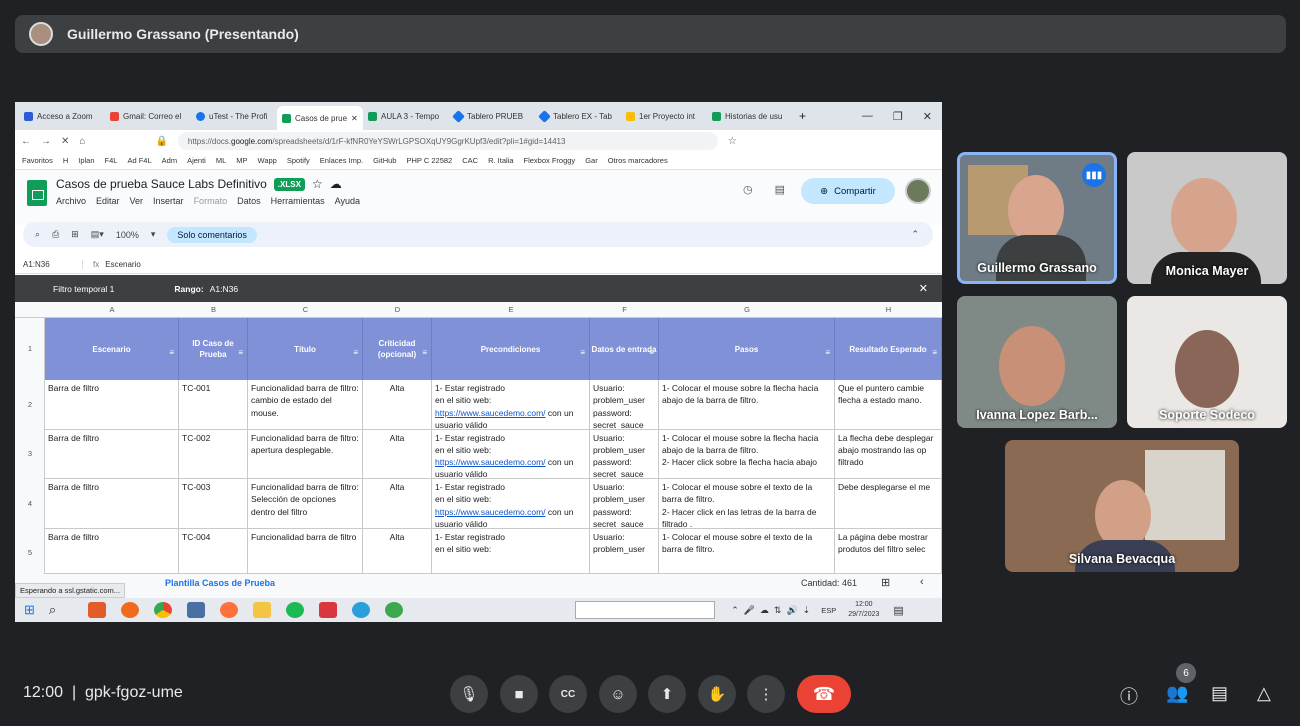  Describe the element at coordinates (667, 694) in the screenshot. I see `present-button: ⬆` at that location.